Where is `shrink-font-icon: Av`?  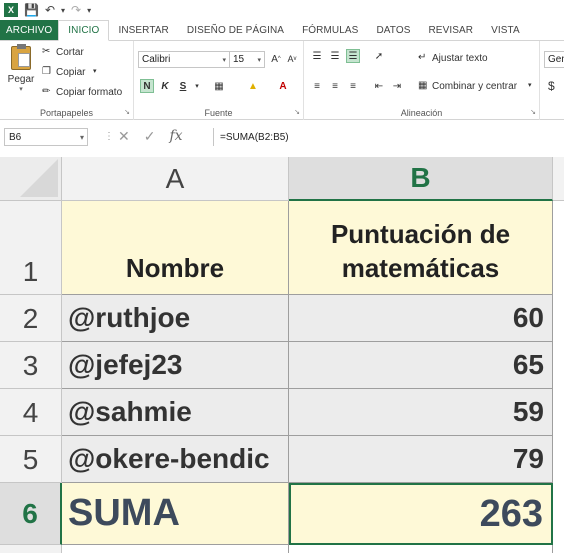
shrink-font-icon: Av is located at coordinates (292, 59).